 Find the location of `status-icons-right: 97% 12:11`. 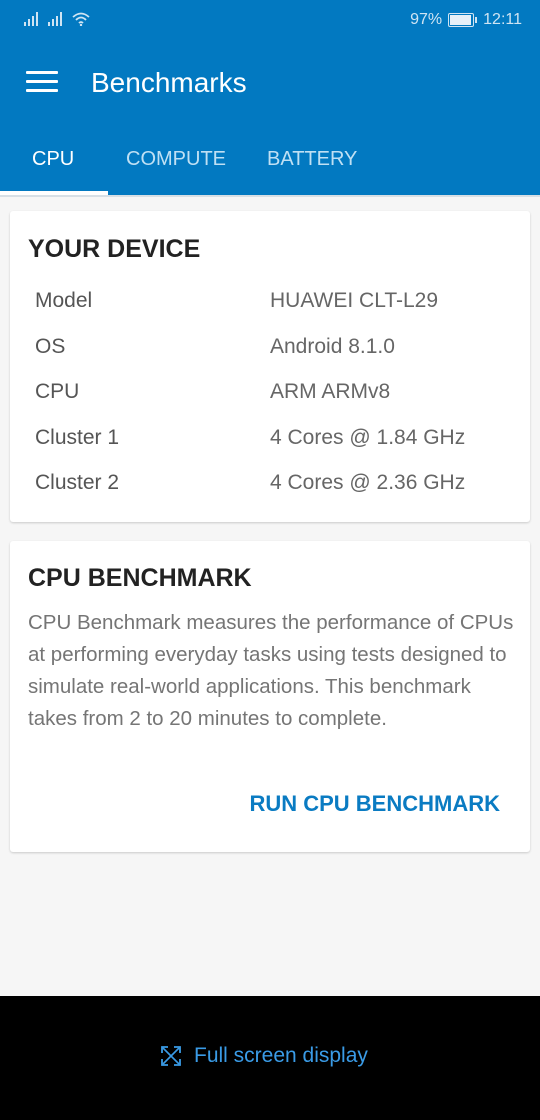

status-icons-right: 97% 12:11 is located at coordinates (466, 20).